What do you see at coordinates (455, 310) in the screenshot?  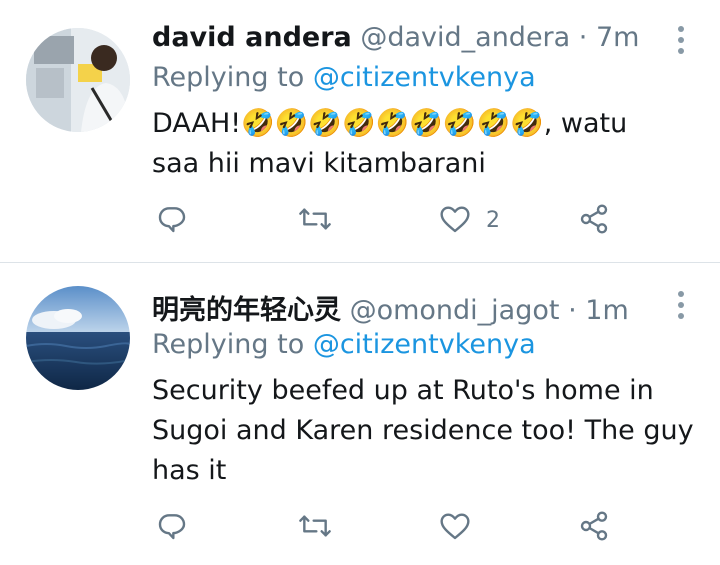 I see `user-handle: @omondi_jagot` at bounding box center [455, 310].